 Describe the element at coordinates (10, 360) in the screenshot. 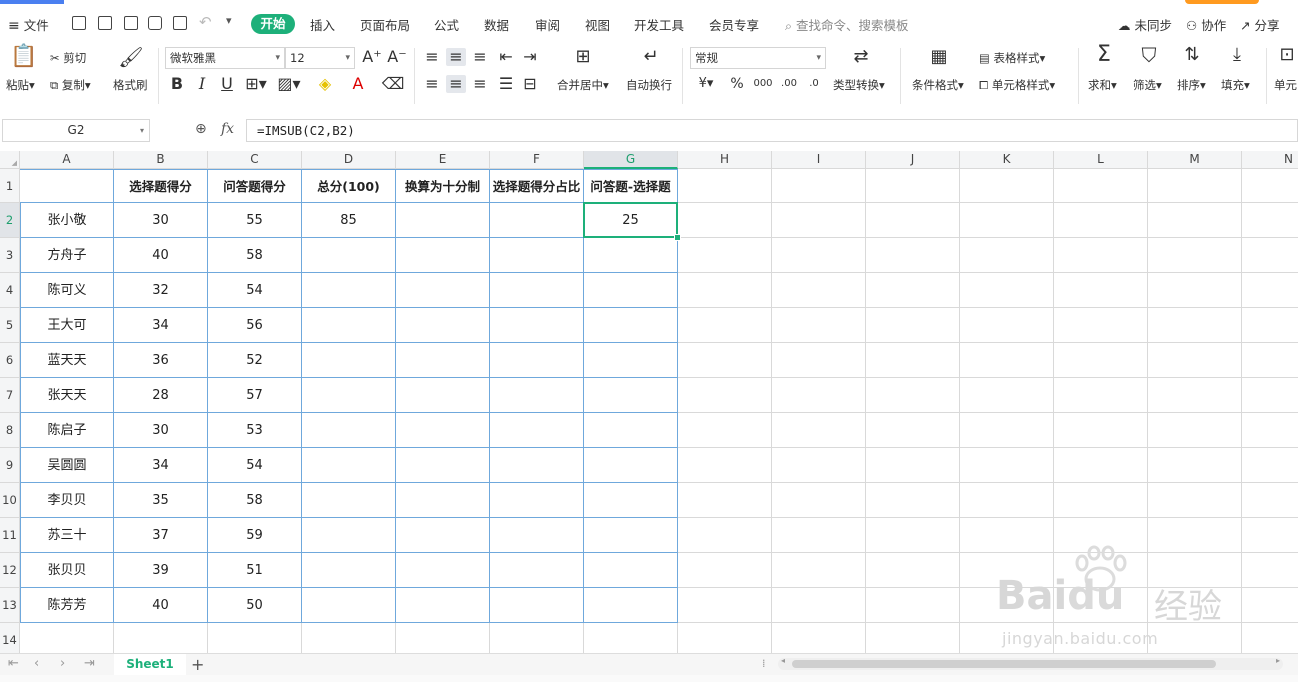

I see `row-header-6: 6` at that location.